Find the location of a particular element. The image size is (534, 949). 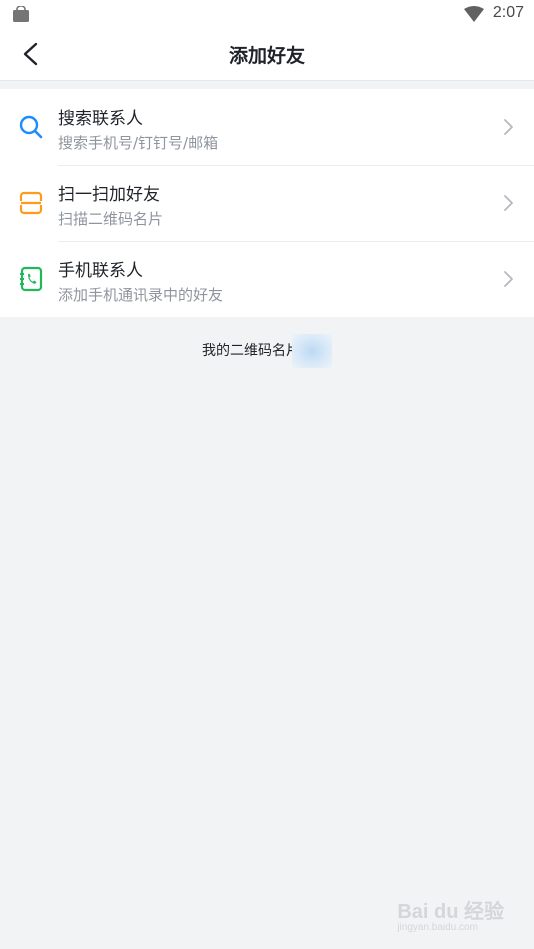

watermark-brand: Bai du 经验 is located at coordinates (450, 912).